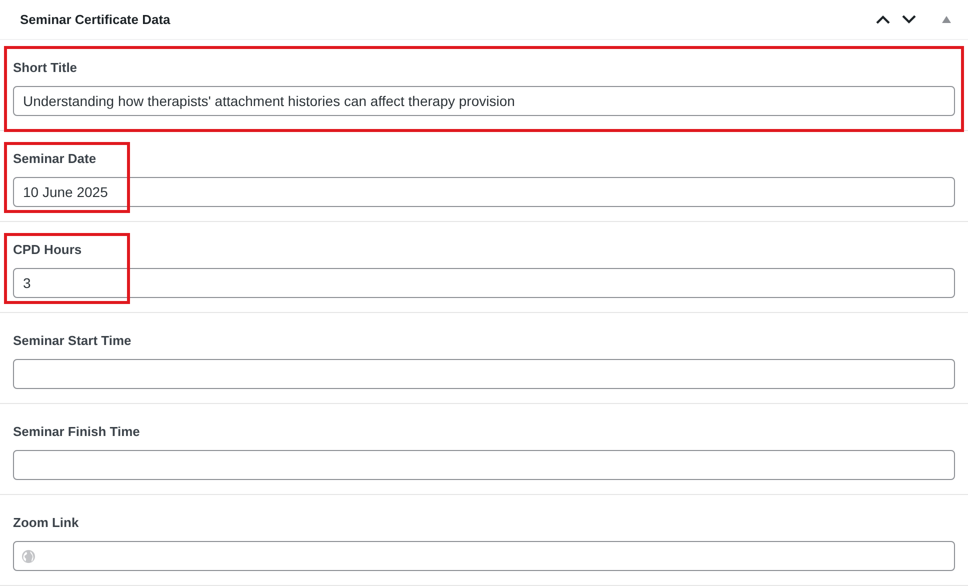  What do you see at coordinates (484, 283) in the screenshot?
I see `text-field: 3` at bounding box center [484, 283].